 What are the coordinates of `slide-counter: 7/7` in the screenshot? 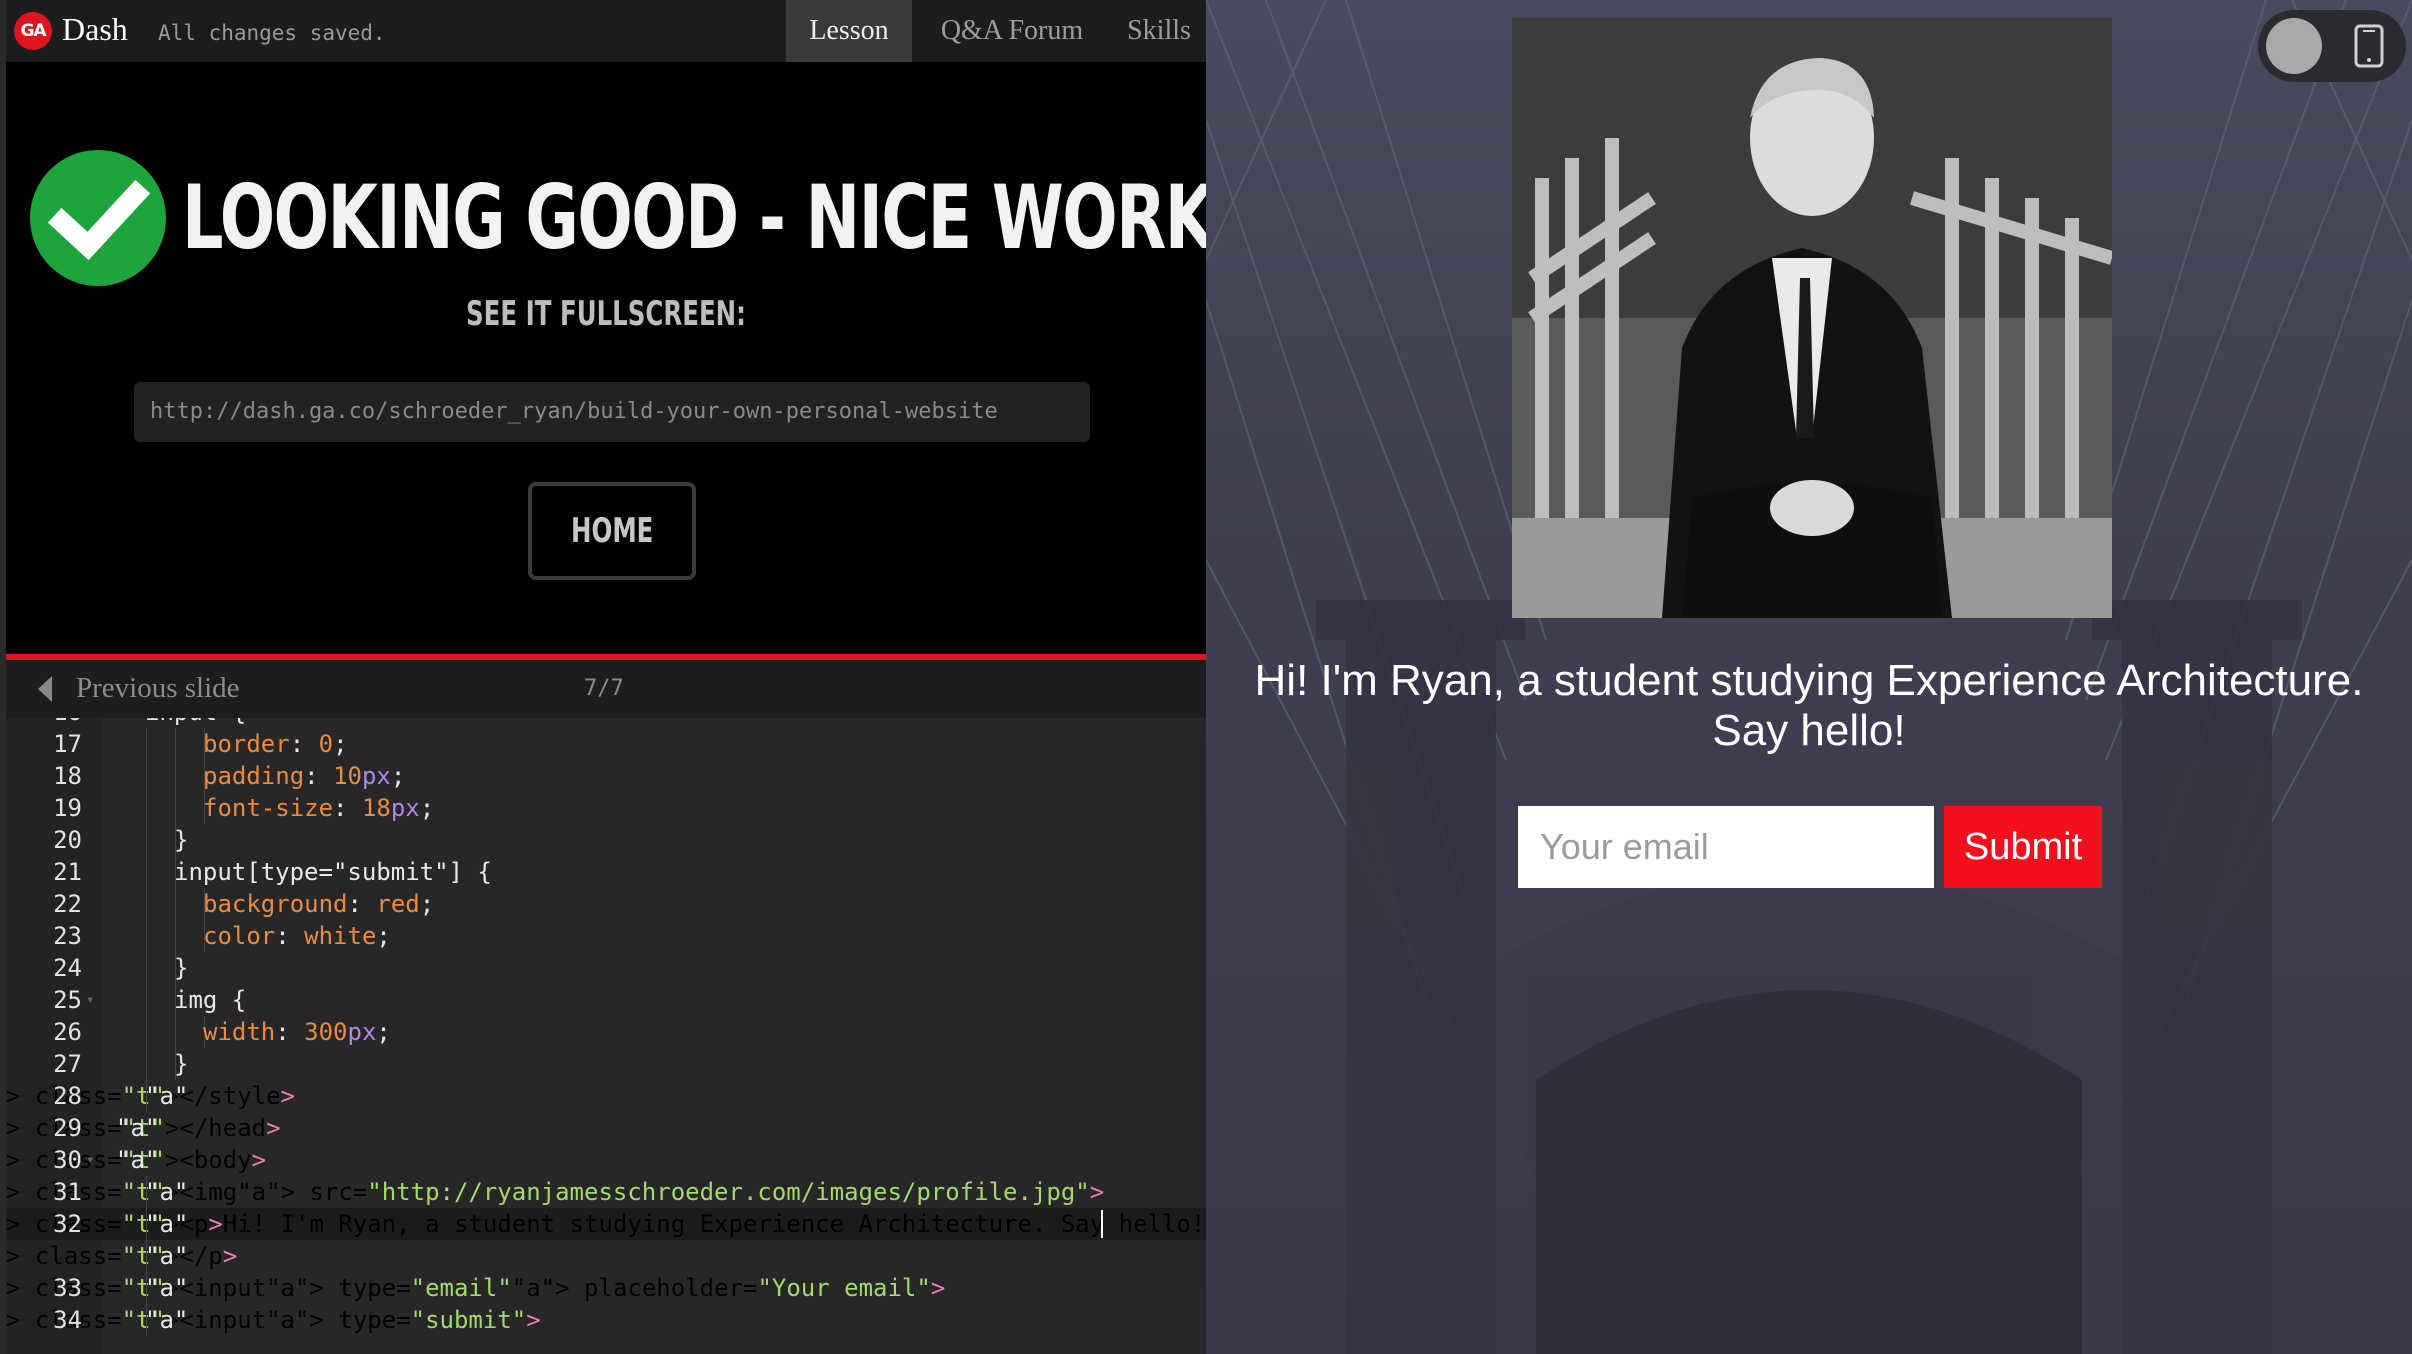 It's located at (604, 688).